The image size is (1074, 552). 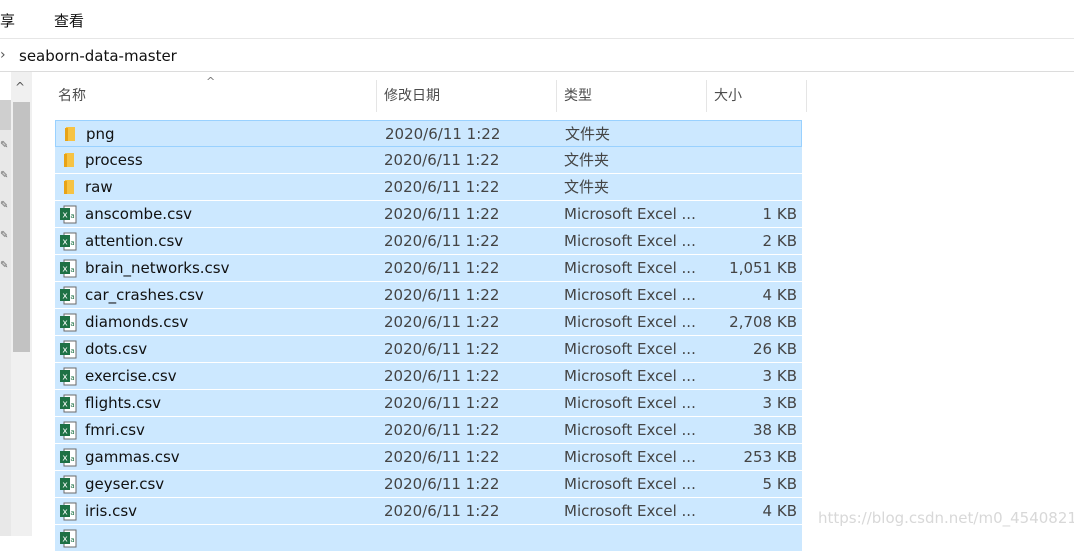 I want to click on column-header-type: 类型, so click(x=632, y=96).